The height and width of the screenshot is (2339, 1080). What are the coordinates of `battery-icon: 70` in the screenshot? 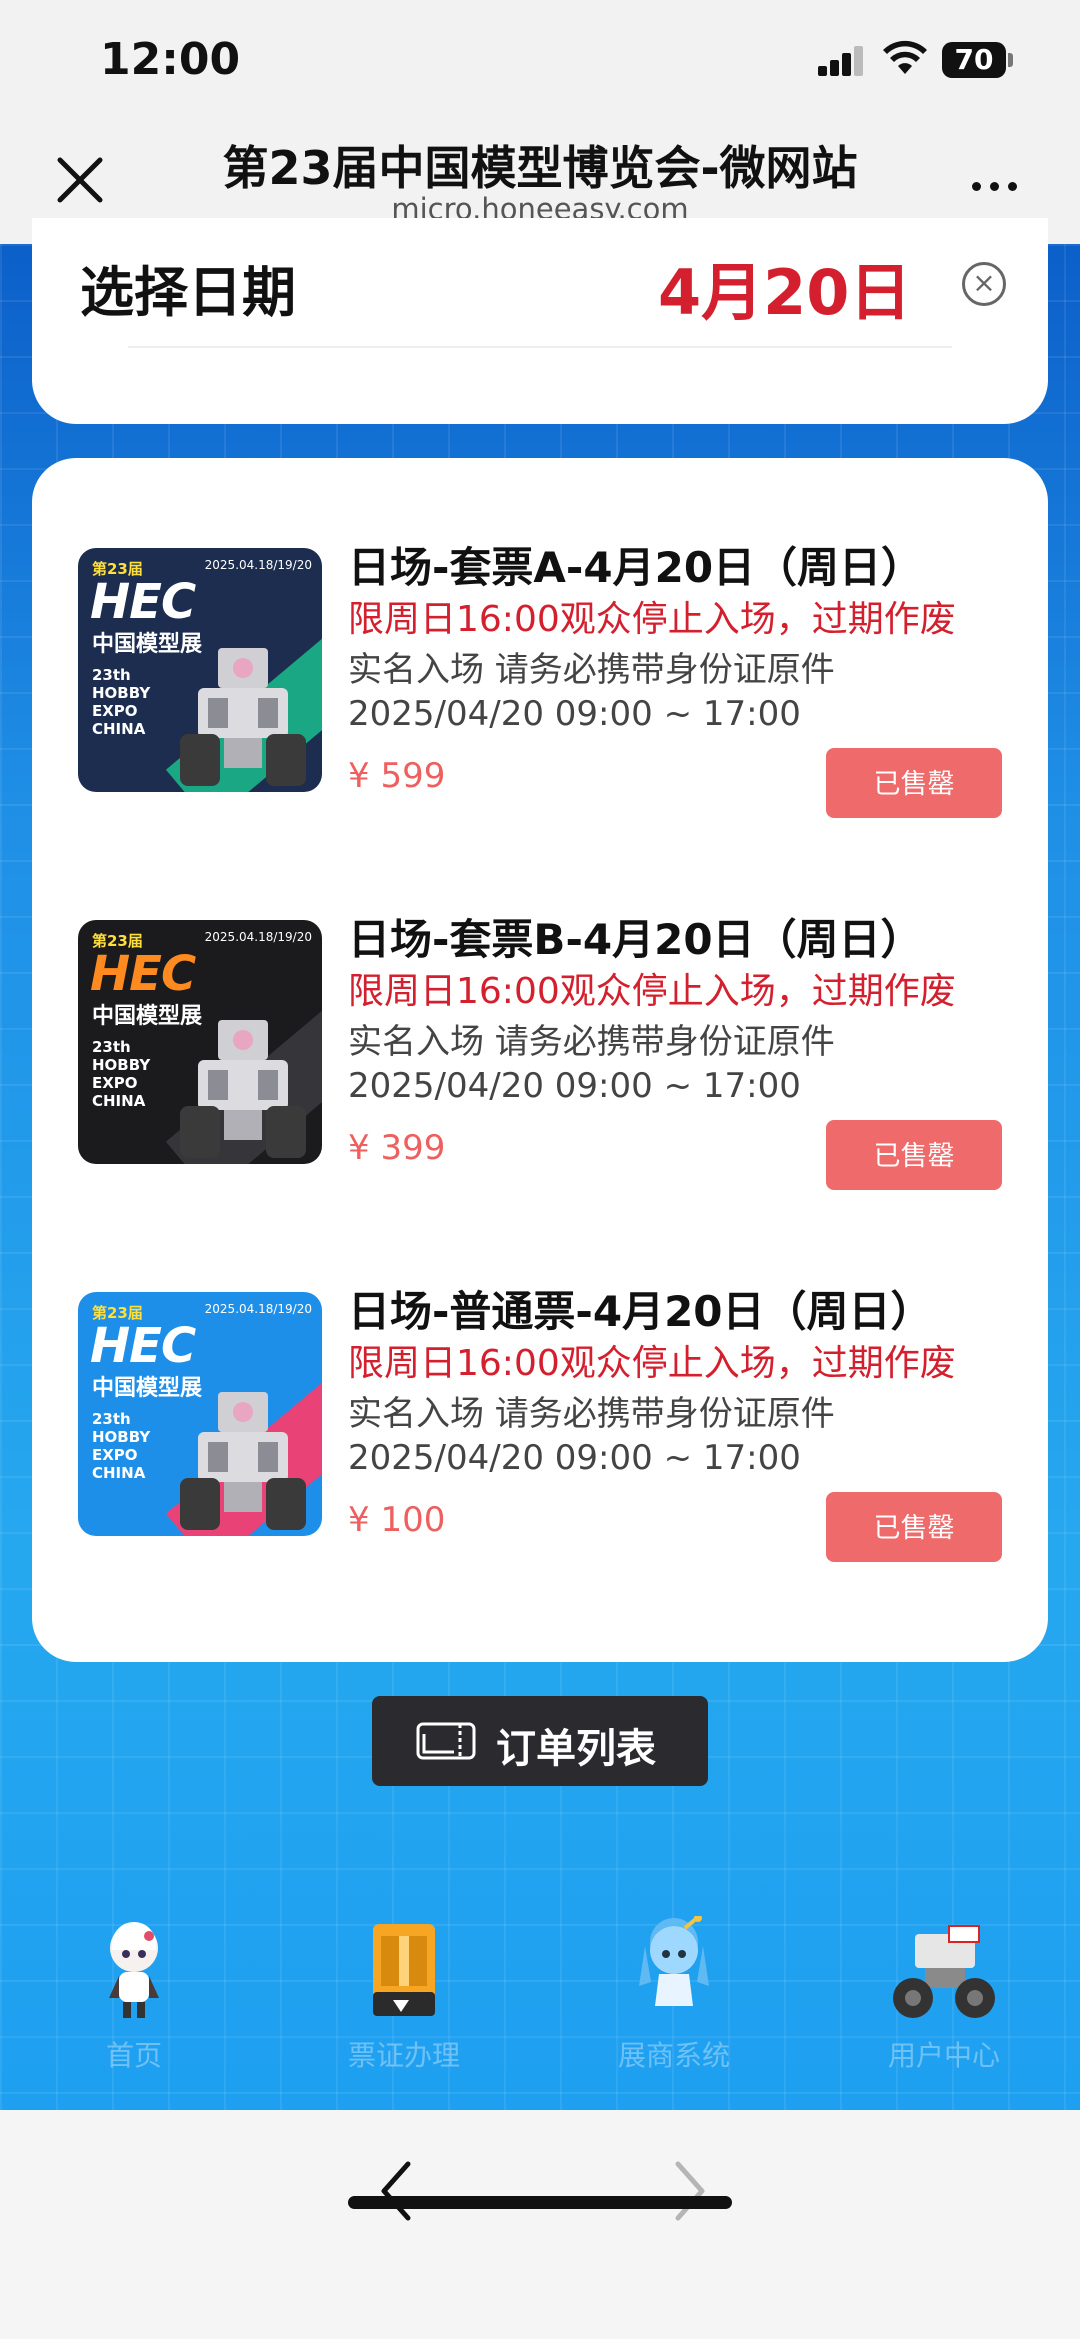 It's located at (974, 60).